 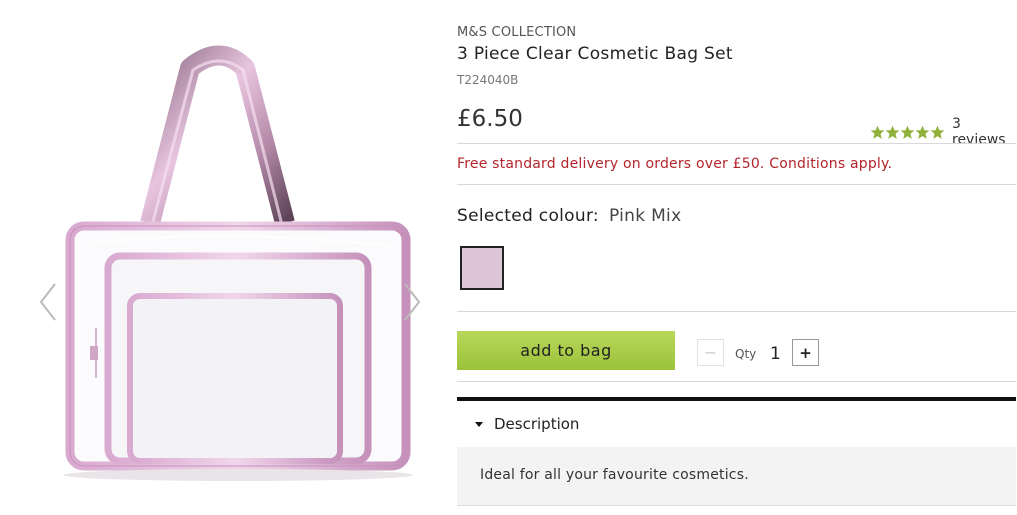 What do you see at coordinates (528, 216) in the screenshot?
I see `selected-colour-label: Selected colour:` at bounding box center [528, 216].